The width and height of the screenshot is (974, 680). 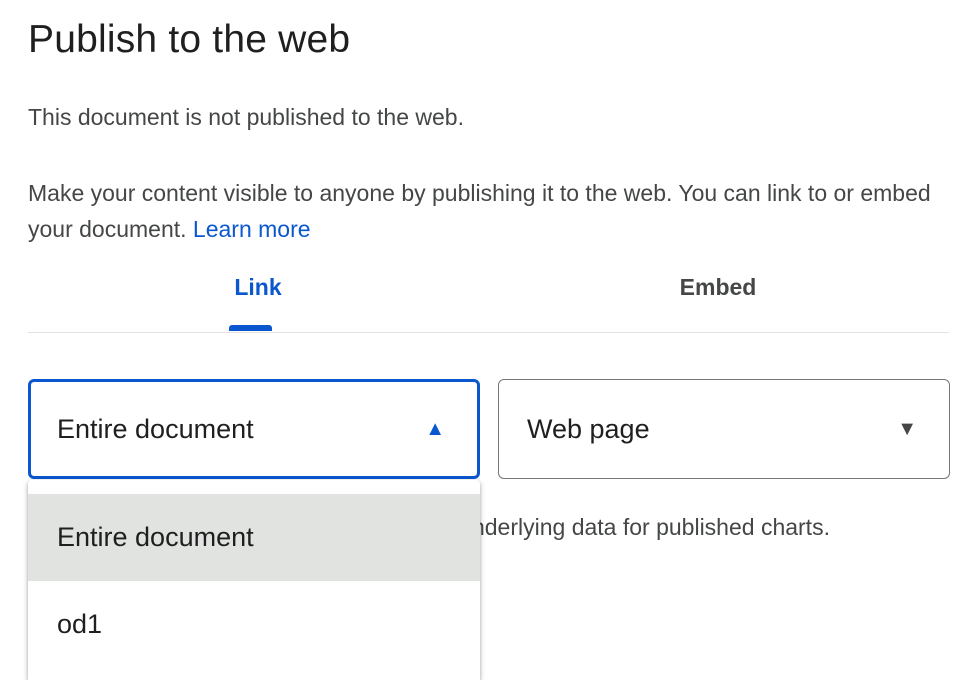 I want to click on tab-embed: Embed, so click(x=718, y=297).